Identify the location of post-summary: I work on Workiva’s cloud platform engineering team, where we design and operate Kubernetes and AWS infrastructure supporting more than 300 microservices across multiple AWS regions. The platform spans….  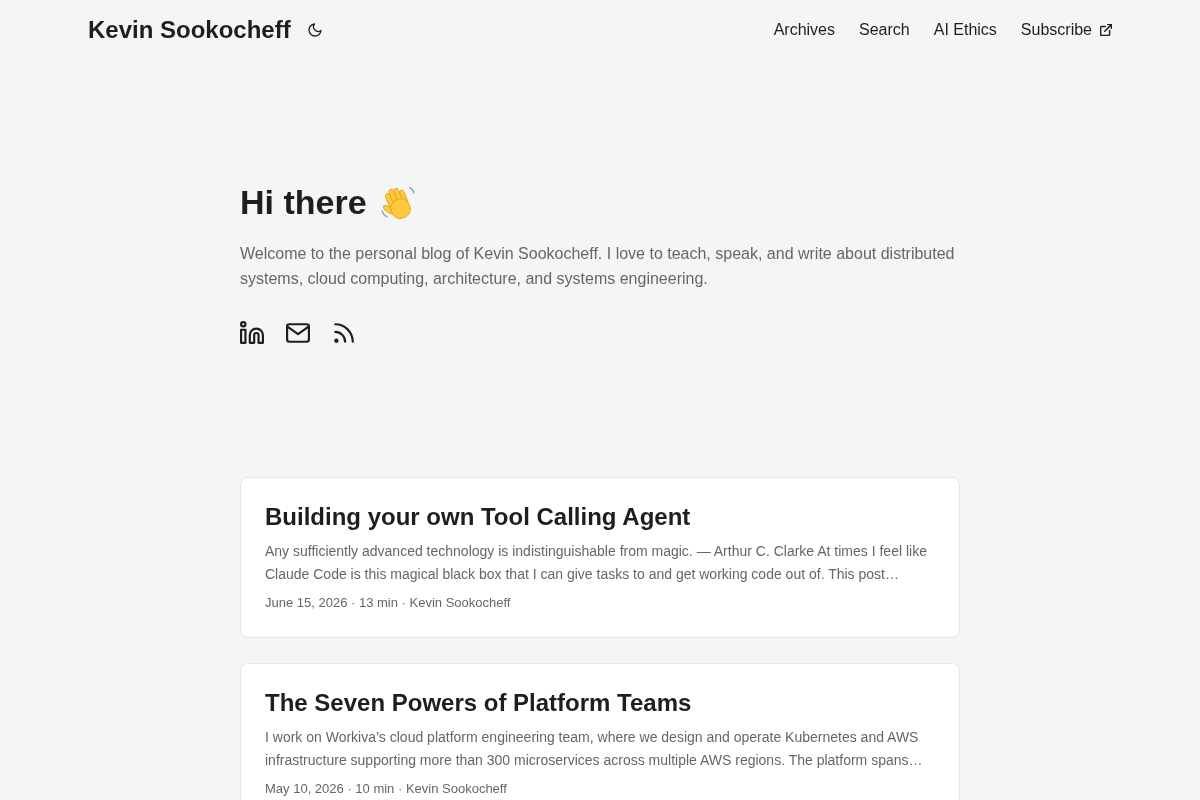
(594, 749).